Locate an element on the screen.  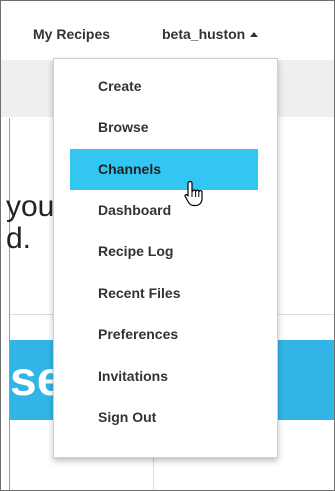
user-menu-toggle: beta_huston is located at coordinates (210, 34).